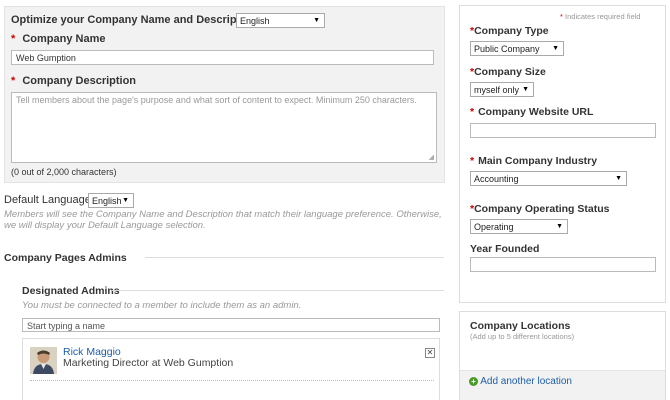  Describe the element at coordinates (148, 363) in the screenshot. I see `admin-title: Marketing Director at Web Gumption` at that location.